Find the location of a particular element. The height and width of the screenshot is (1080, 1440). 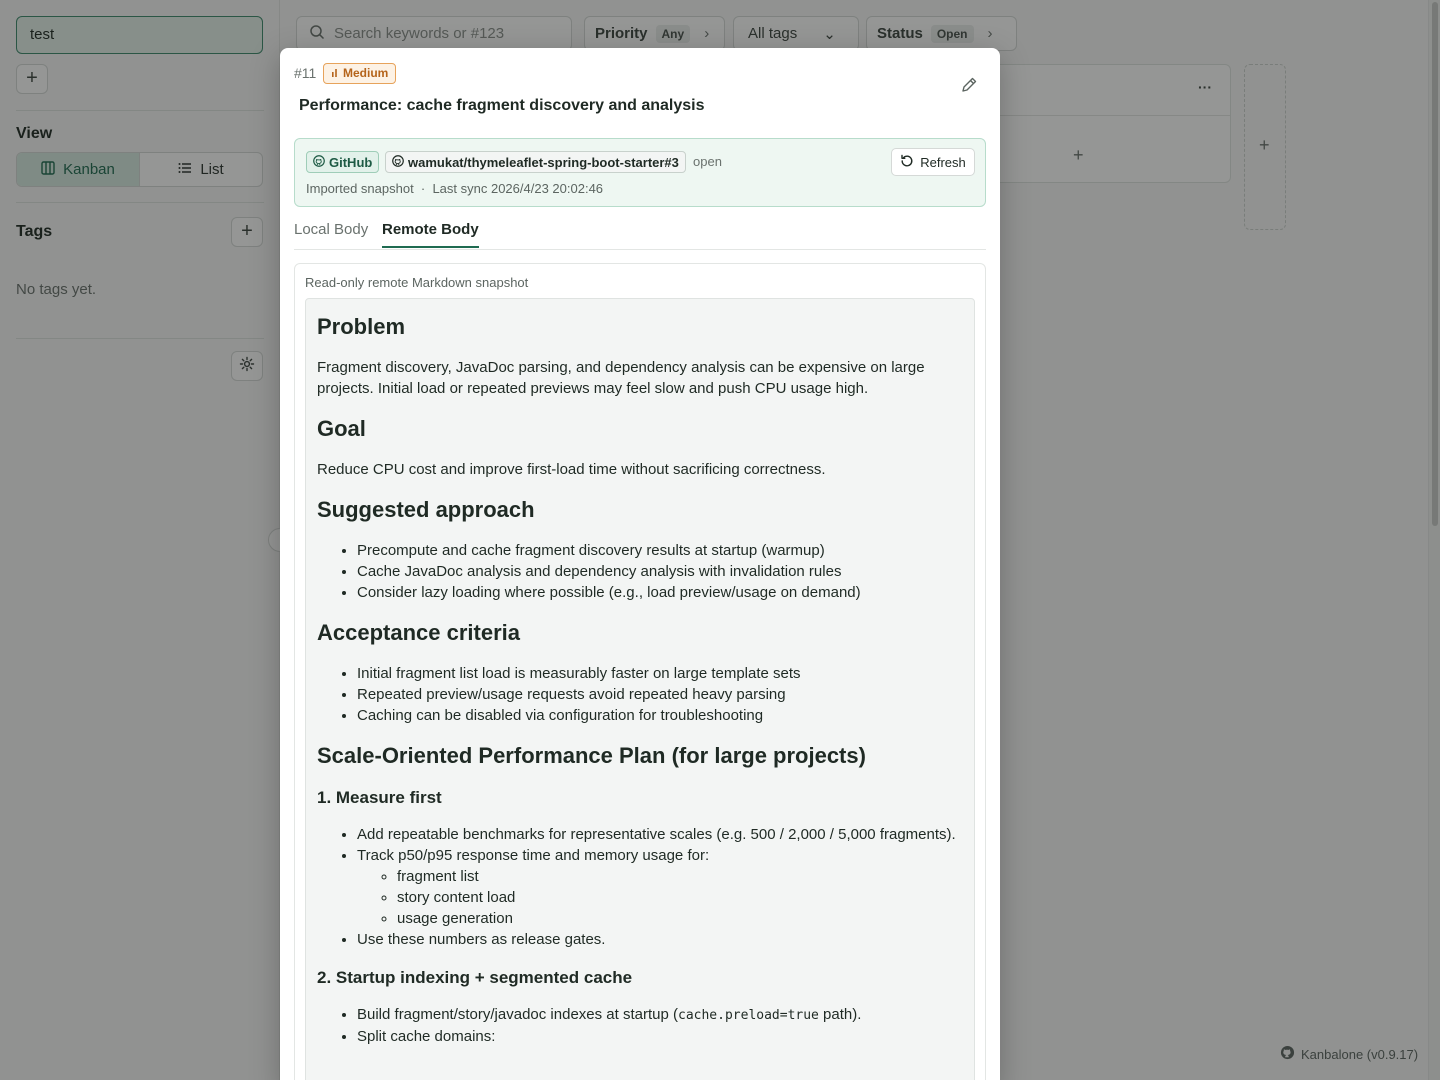

pencil-icon is located at coordinates (969, 87).